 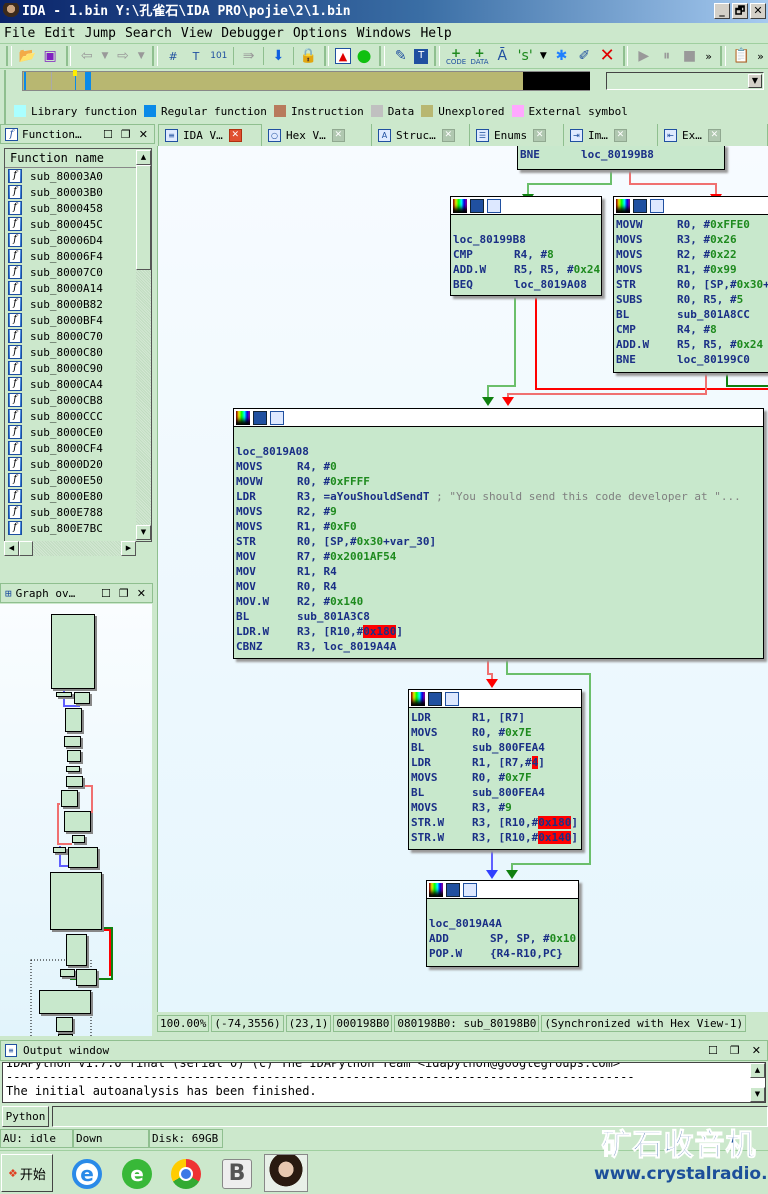 What do you see at coordinates (498, 631) in the screenshot?
I see `instruction-line: LDR.W R3, [R10,#0x180]` at bounding box center [498, 631].